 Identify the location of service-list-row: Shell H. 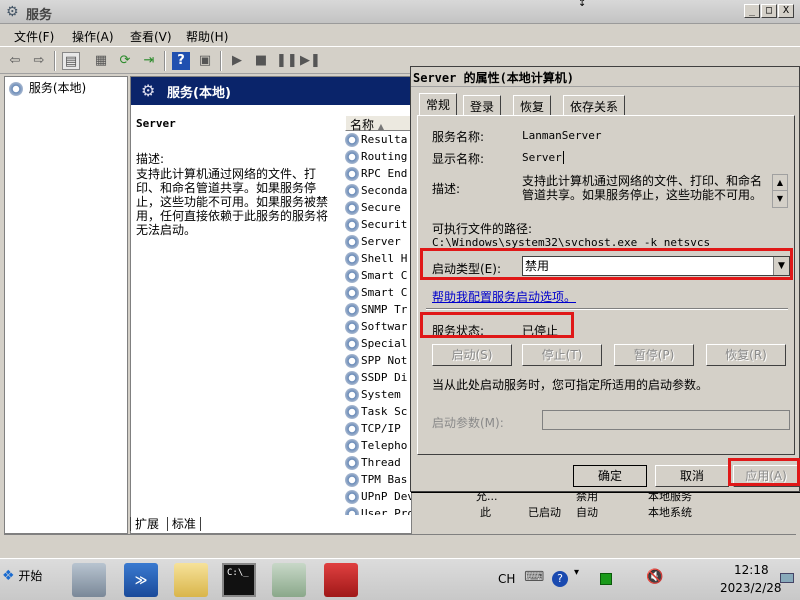
(378, 260).